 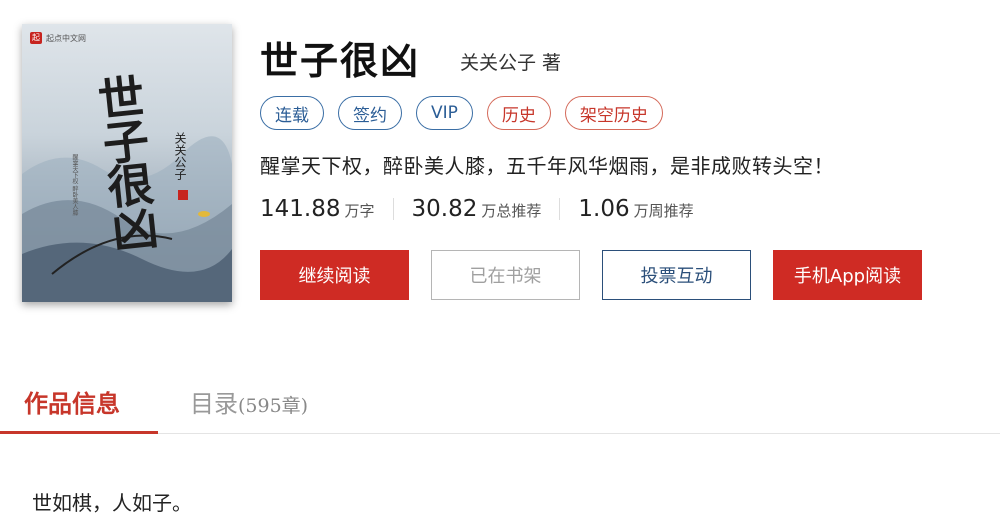 I want to click on tag-vip: VIP, so click(x=444, y=113).